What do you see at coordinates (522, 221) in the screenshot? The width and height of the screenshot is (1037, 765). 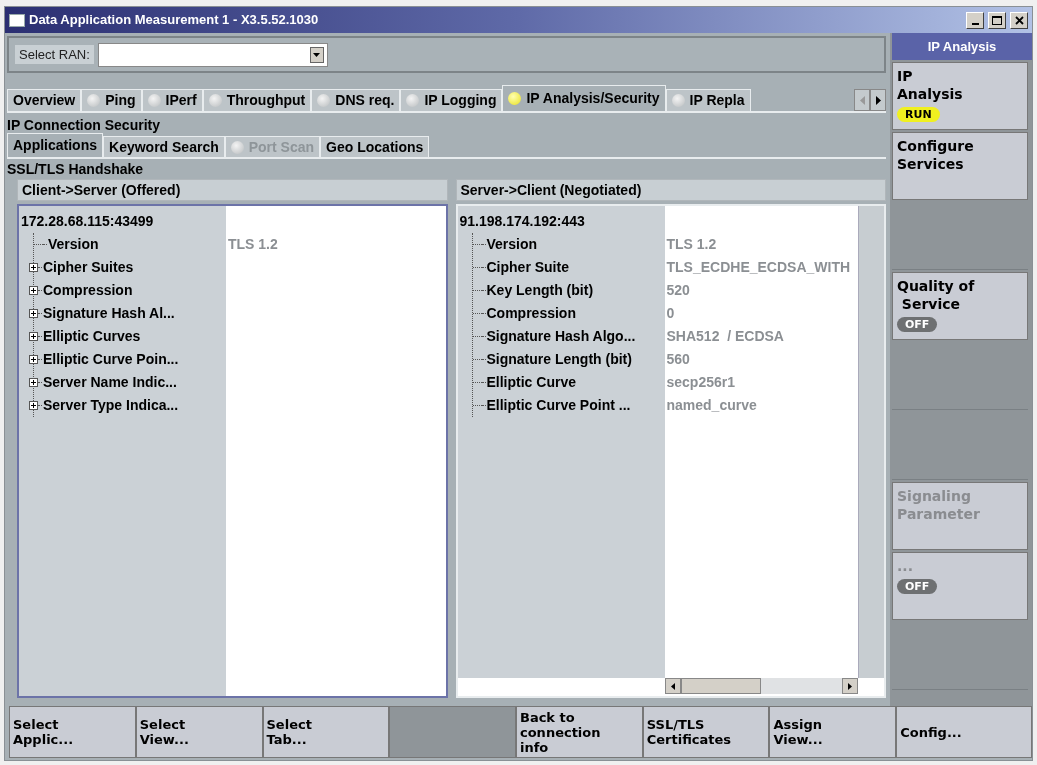 I see `tree-root: 91.198.174.192:443` at bounding box center [522, 221].